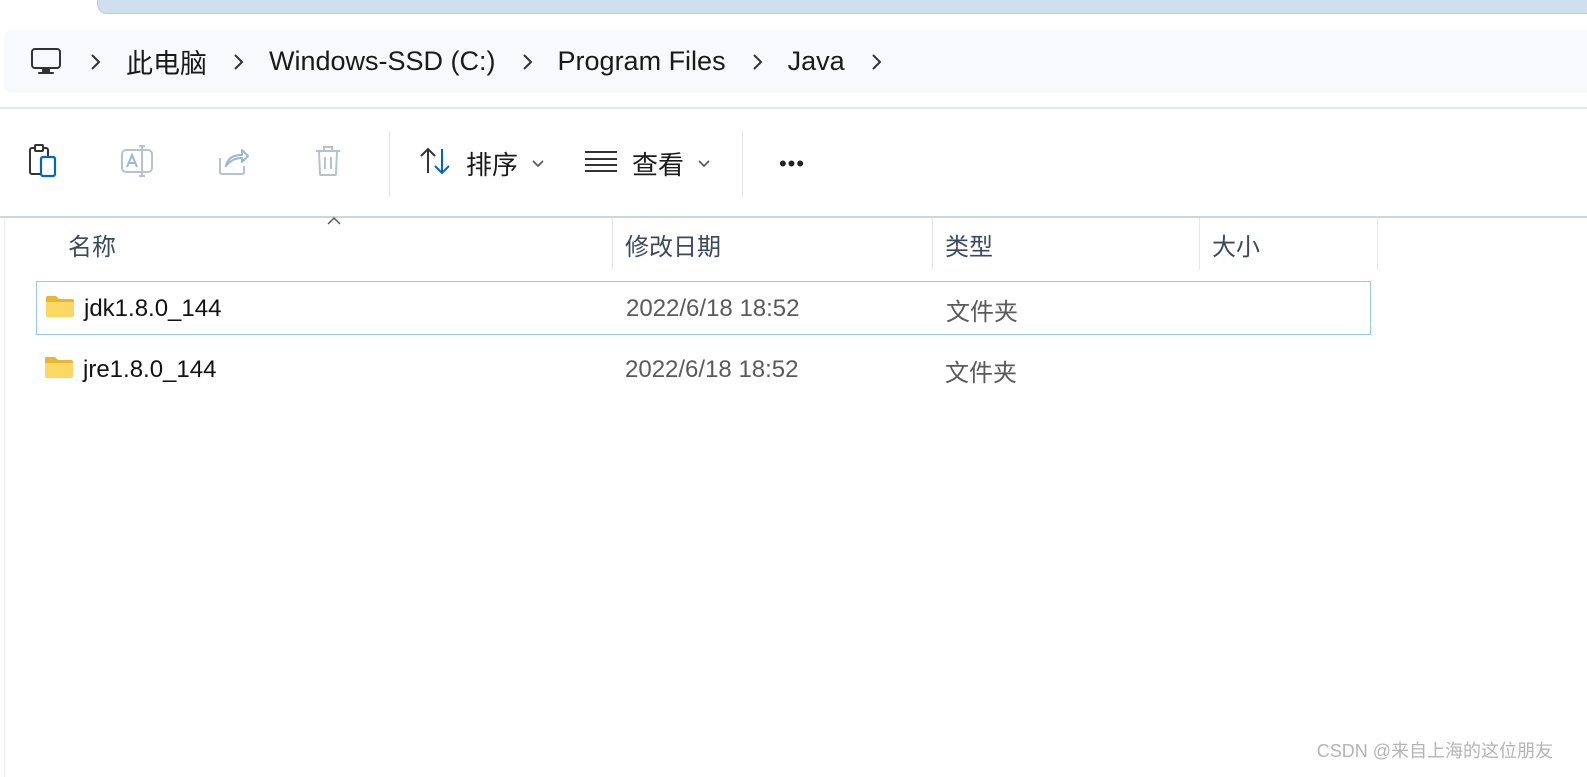 The image size is (1587, 777). I want to click on column-header-name: 名称, so click(334, 244).